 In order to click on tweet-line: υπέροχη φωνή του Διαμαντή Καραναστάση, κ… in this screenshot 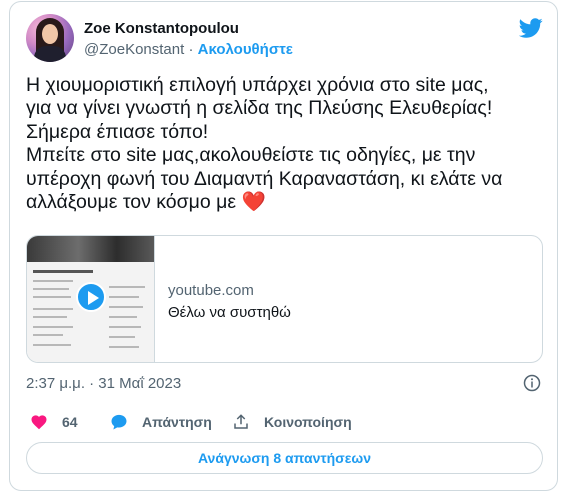, I will do `click(264, 178)`.